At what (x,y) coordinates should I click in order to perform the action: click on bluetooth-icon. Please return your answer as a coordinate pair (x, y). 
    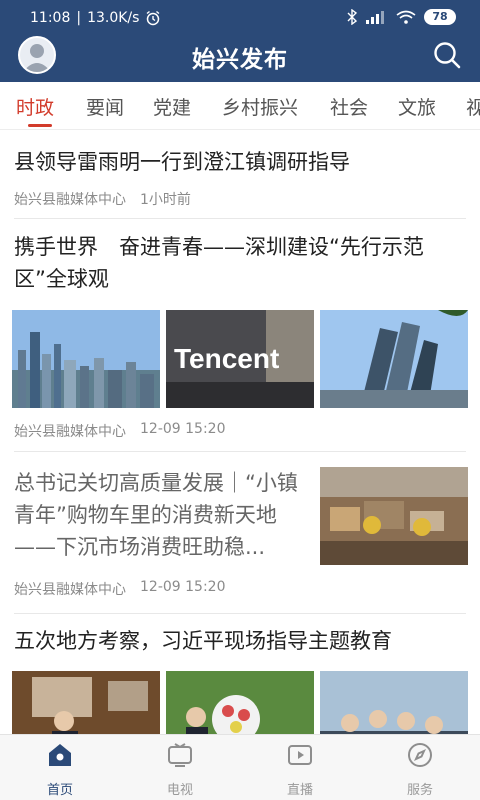
    Looking at the image, I should click on (352, 17).